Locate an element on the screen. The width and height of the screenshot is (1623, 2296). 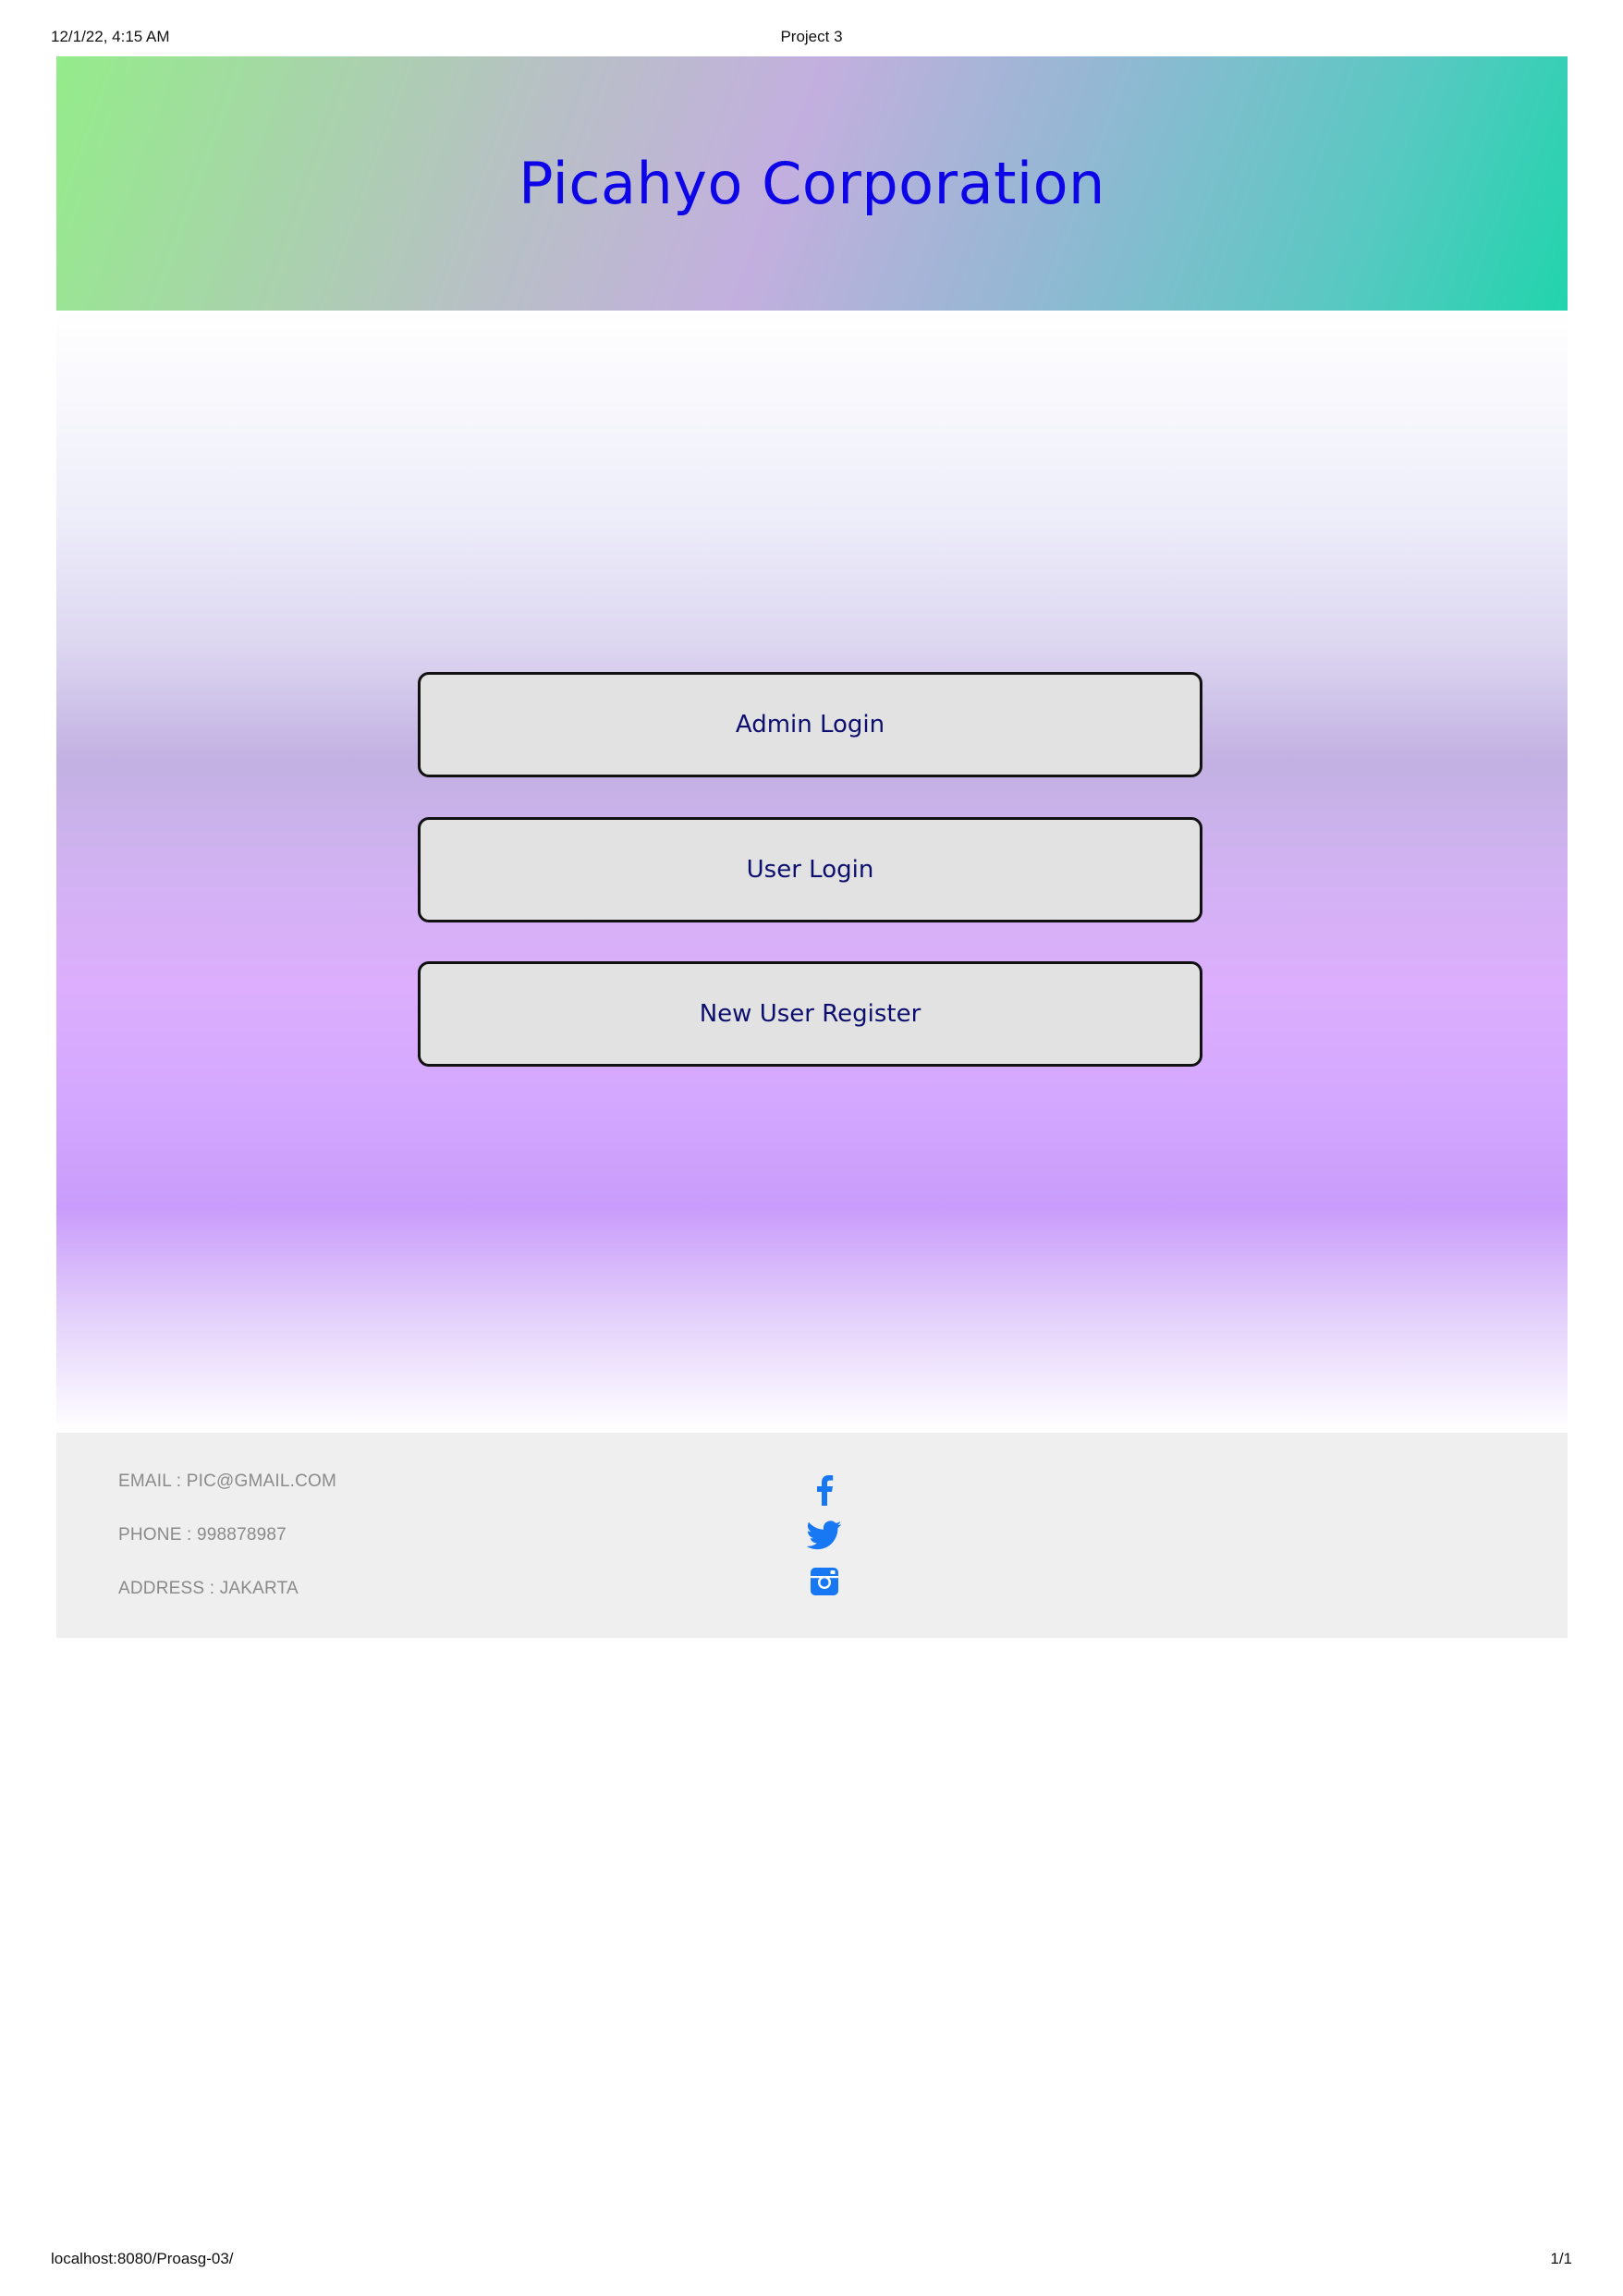
admin-login-button: Admin Login is located at coordinates (810, 724).